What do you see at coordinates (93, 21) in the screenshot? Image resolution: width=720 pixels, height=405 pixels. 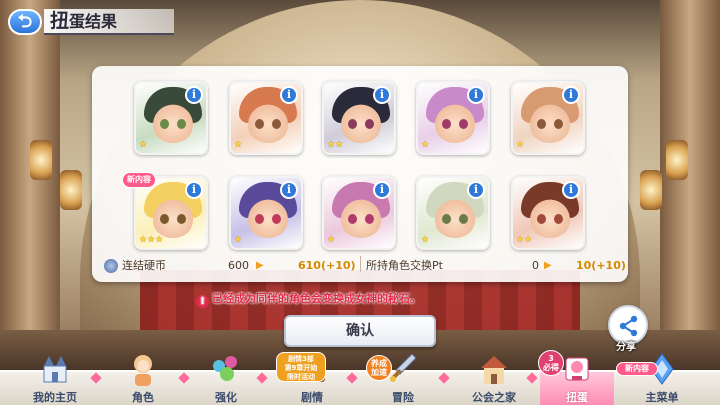 I see `page-title-rest: 蛋结果` at bounding box center [93, 21].